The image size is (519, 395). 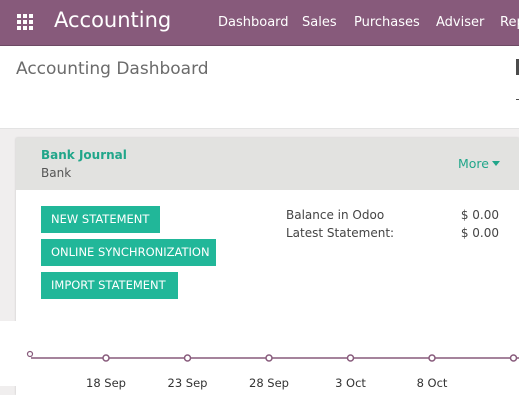 I want to click on menu-purchases: Purchases, so click(x=387, y=22).